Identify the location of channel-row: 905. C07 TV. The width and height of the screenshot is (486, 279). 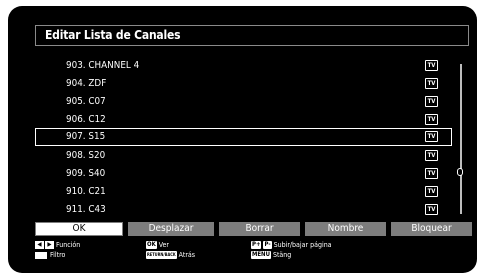
(243, 102).